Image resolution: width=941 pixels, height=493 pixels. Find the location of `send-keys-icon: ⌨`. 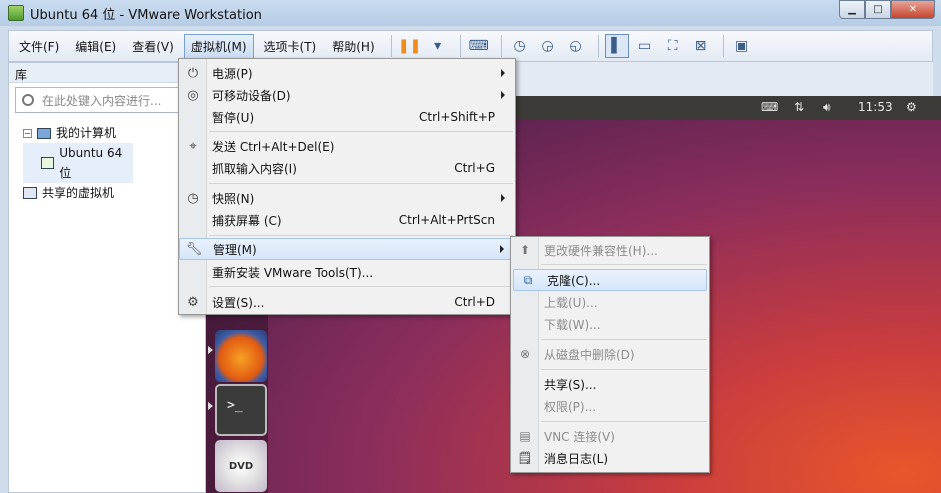

send-keys-icon: ⌨ is located at coordinates (479, 46).